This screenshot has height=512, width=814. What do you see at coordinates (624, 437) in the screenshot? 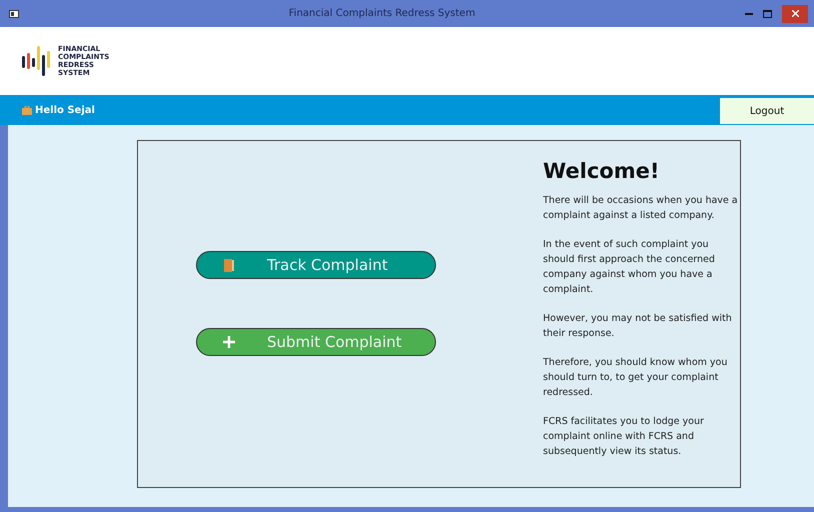
I see `welcome-paragraph: FCRS facilitates you to lodge your complaint online with FCRS and subsequently view its status.` at bounding box center [624, 437].